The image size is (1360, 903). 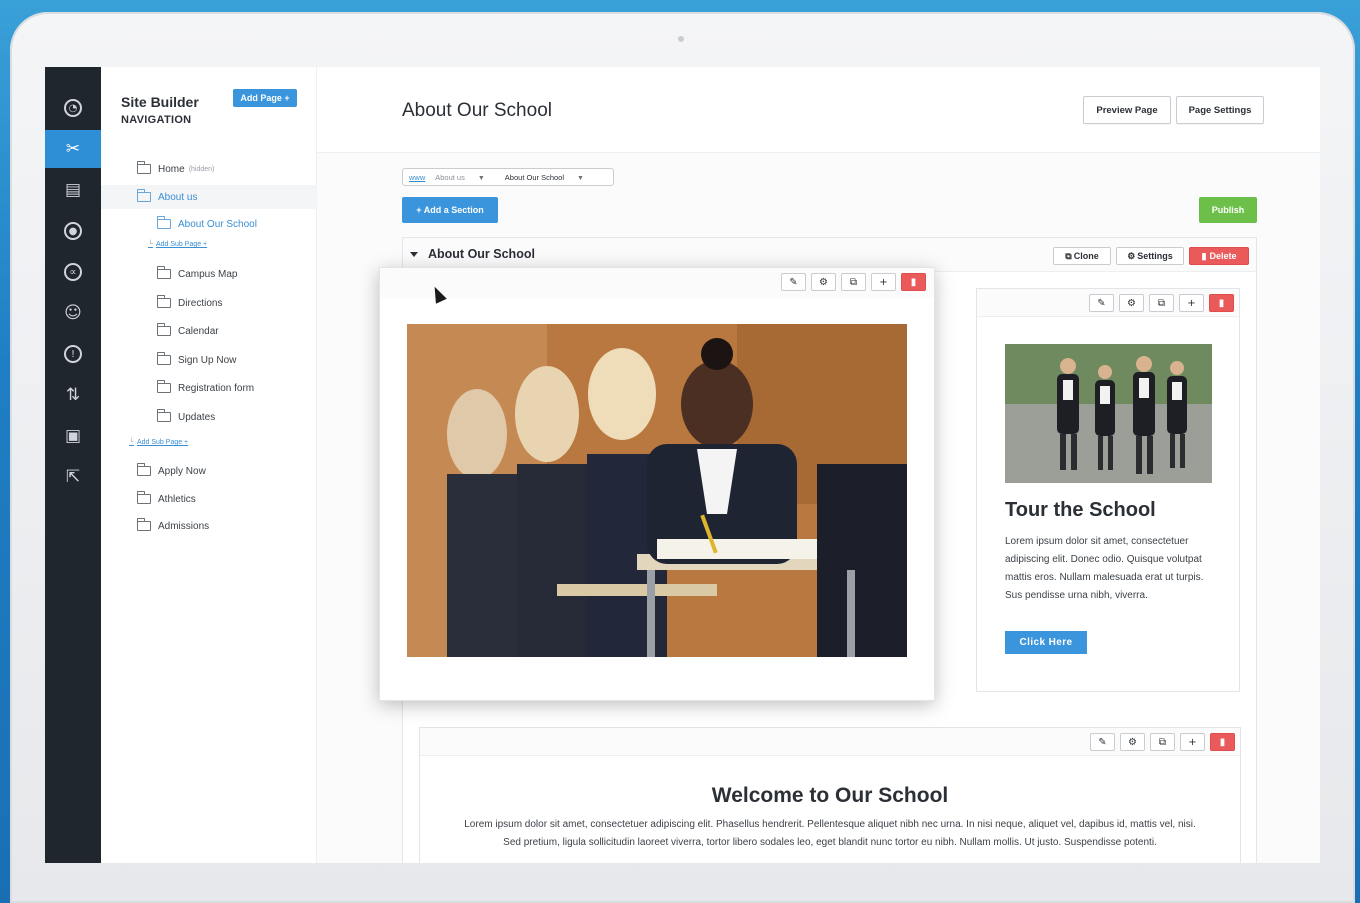 I want to click on camera-dot, so click(x=681, y=39).